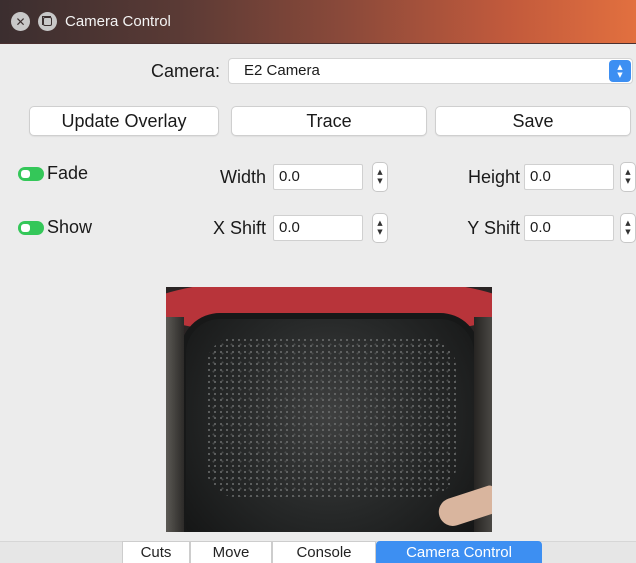  I want to click on height-label: Height, so click(493, 177).